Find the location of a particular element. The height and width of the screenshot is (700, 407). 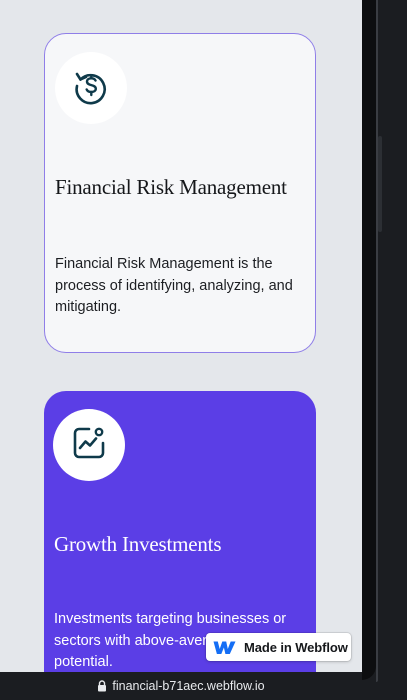

lock-icon is located at coordinates (102, 686).